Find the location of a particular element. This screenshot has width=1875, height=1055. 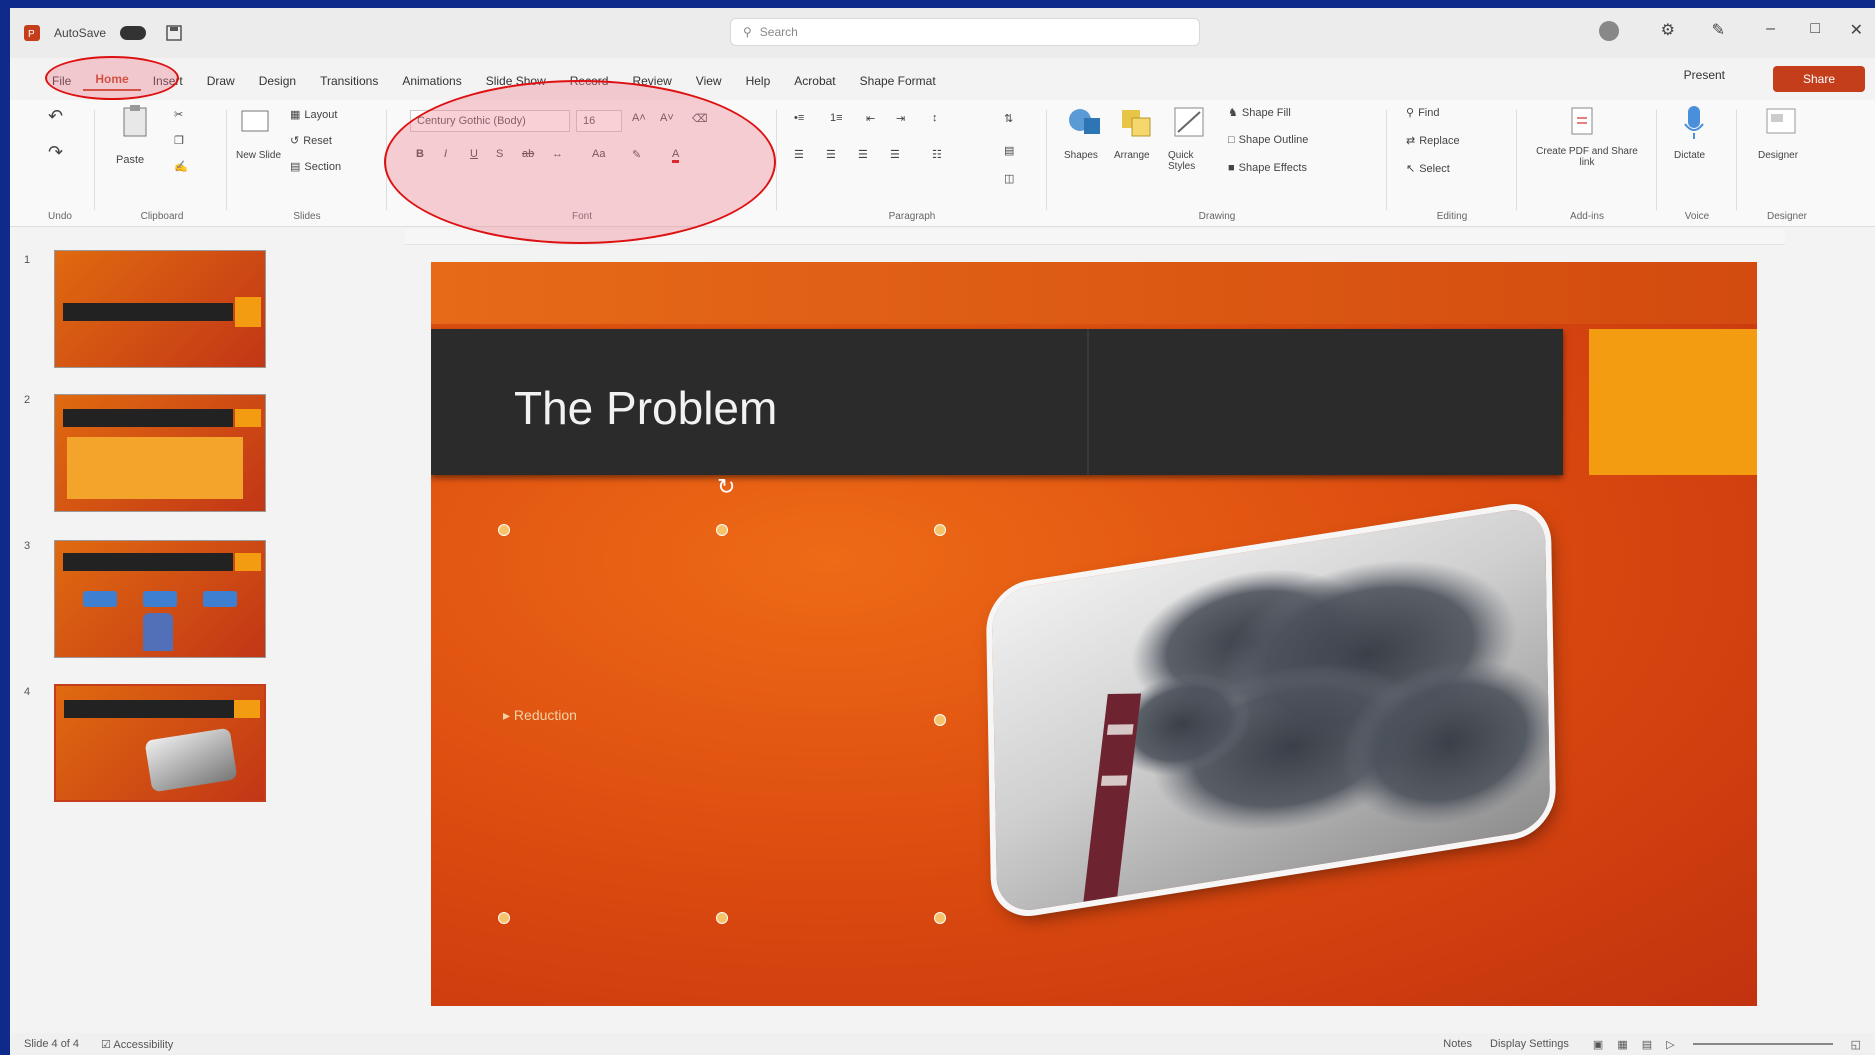

font-name-select: Century Gothic (Body) is located at coordinates (490, 121).